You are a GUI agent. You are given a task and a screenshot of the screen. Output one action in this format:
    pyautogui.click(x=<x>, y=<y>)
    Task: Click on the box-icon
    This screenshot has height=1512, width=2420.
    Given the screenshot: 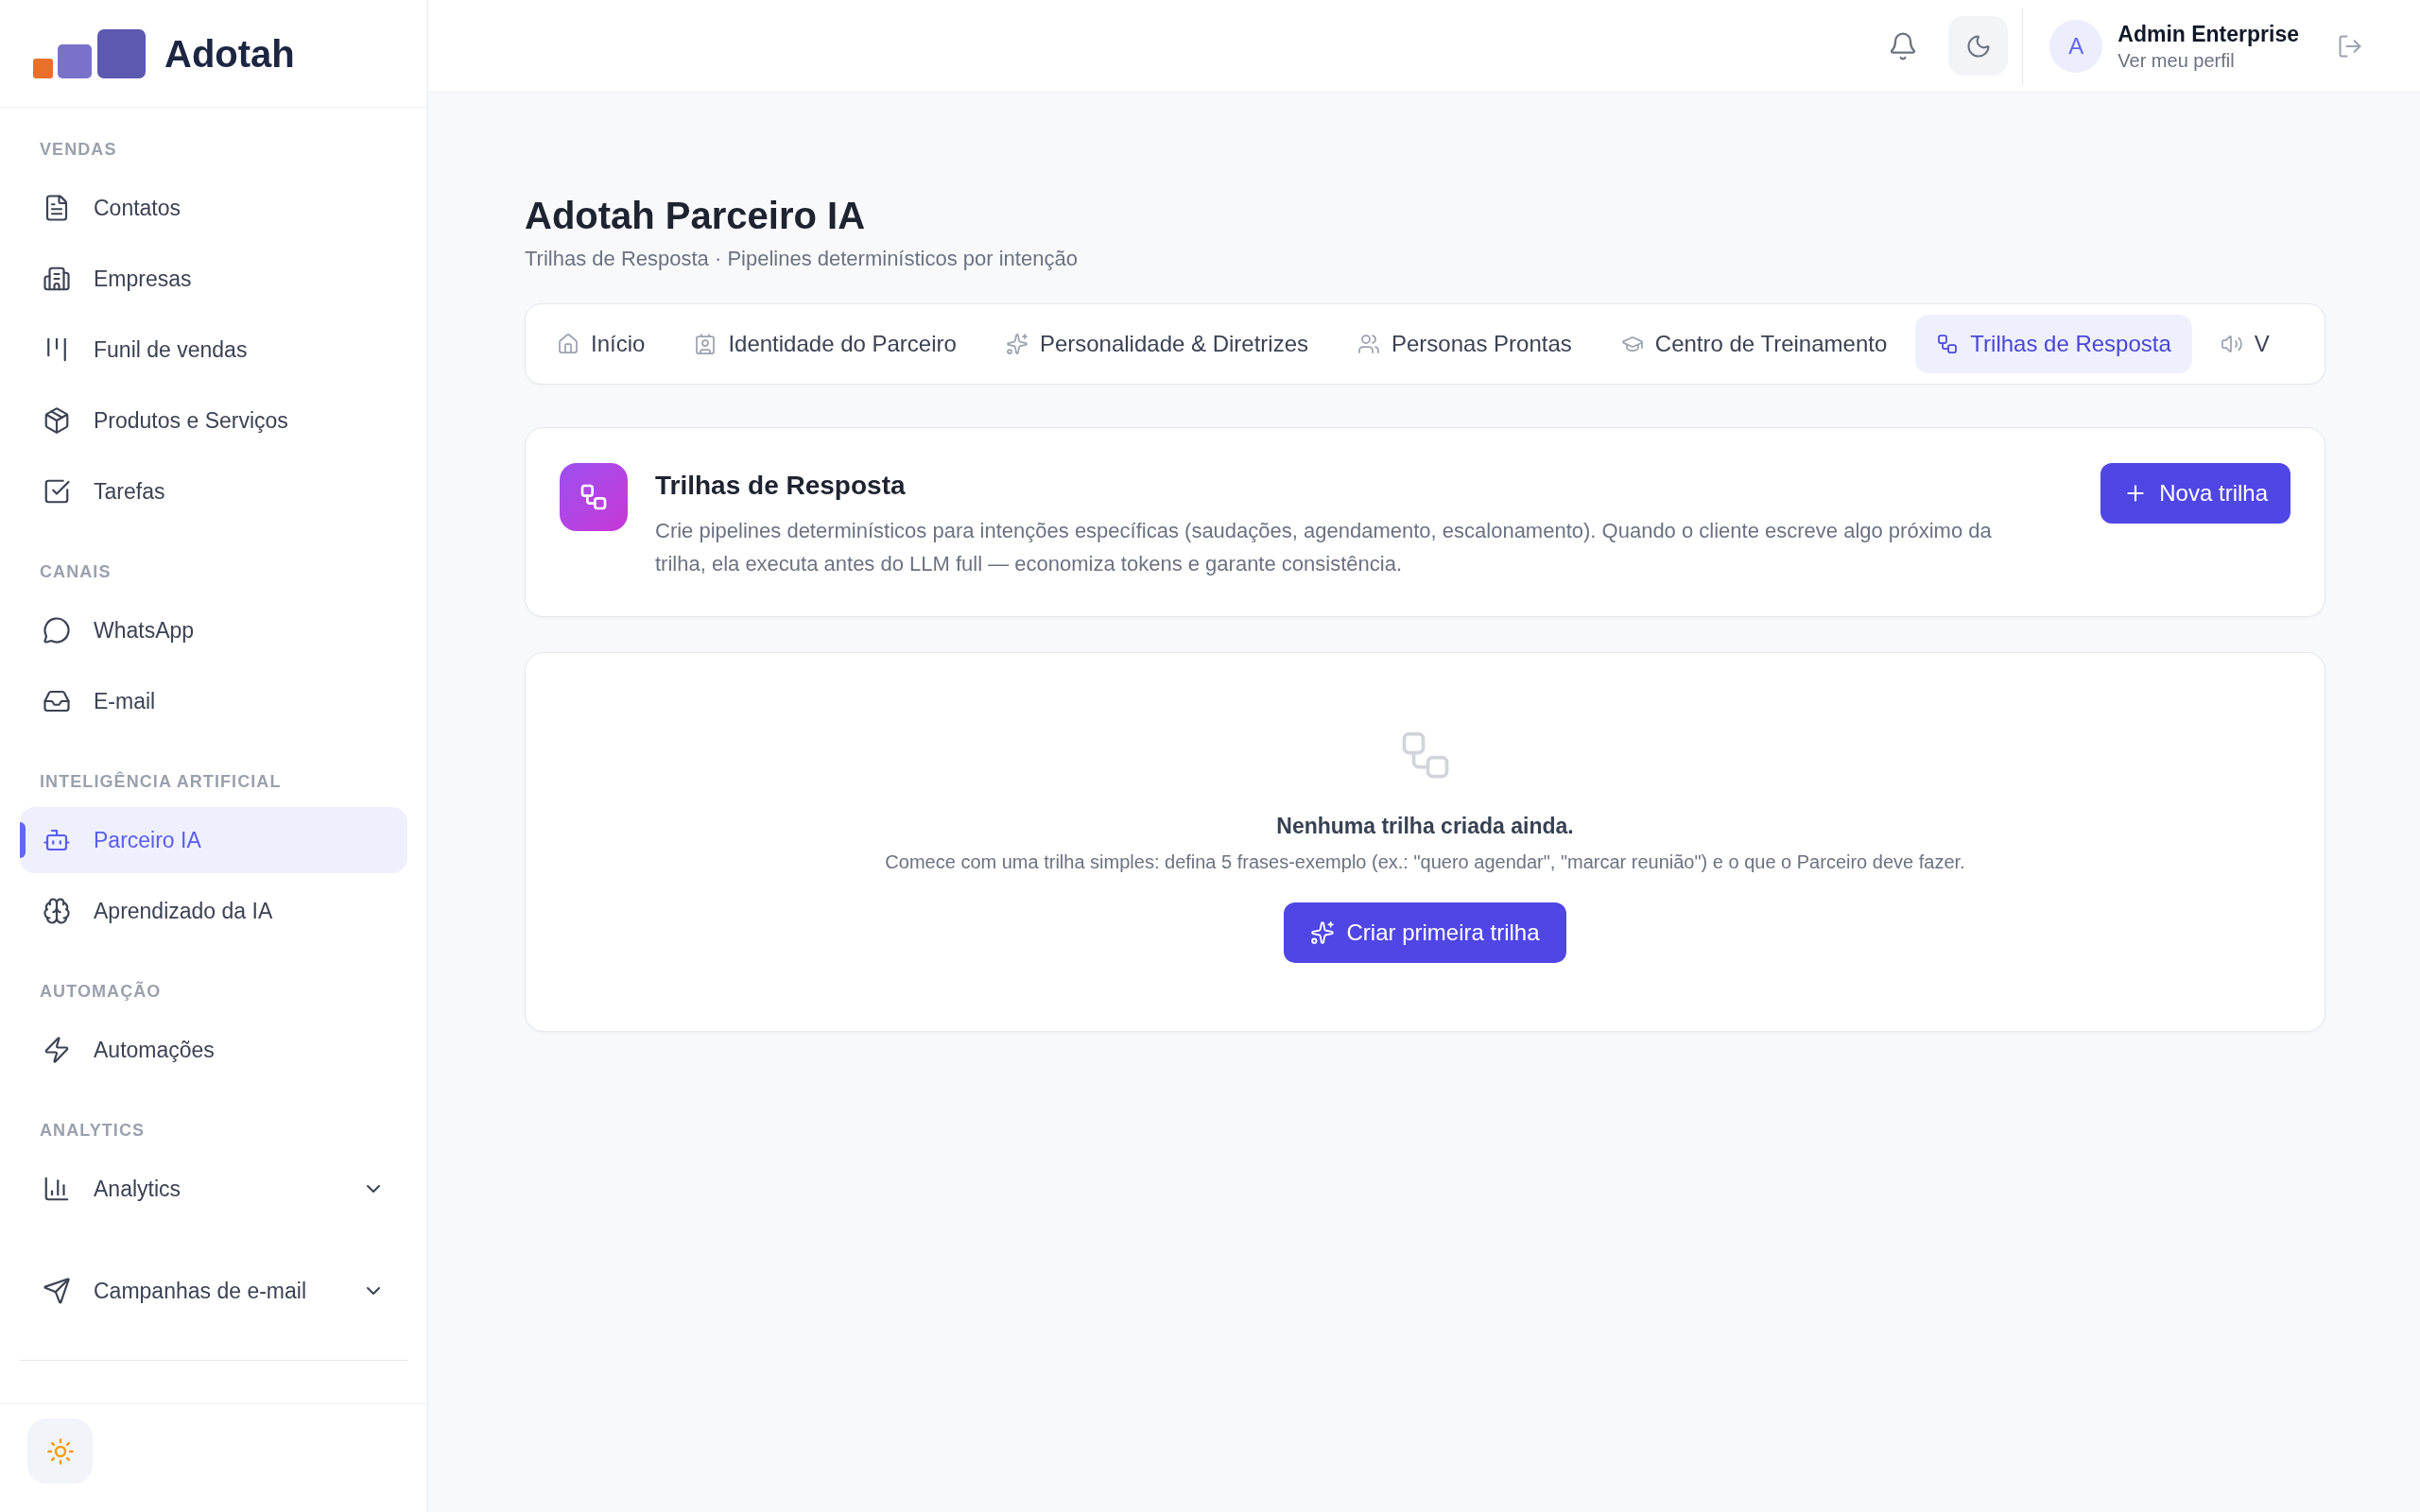 What is the action you would take?
    pyautogui.click(x=57, y=420)
    